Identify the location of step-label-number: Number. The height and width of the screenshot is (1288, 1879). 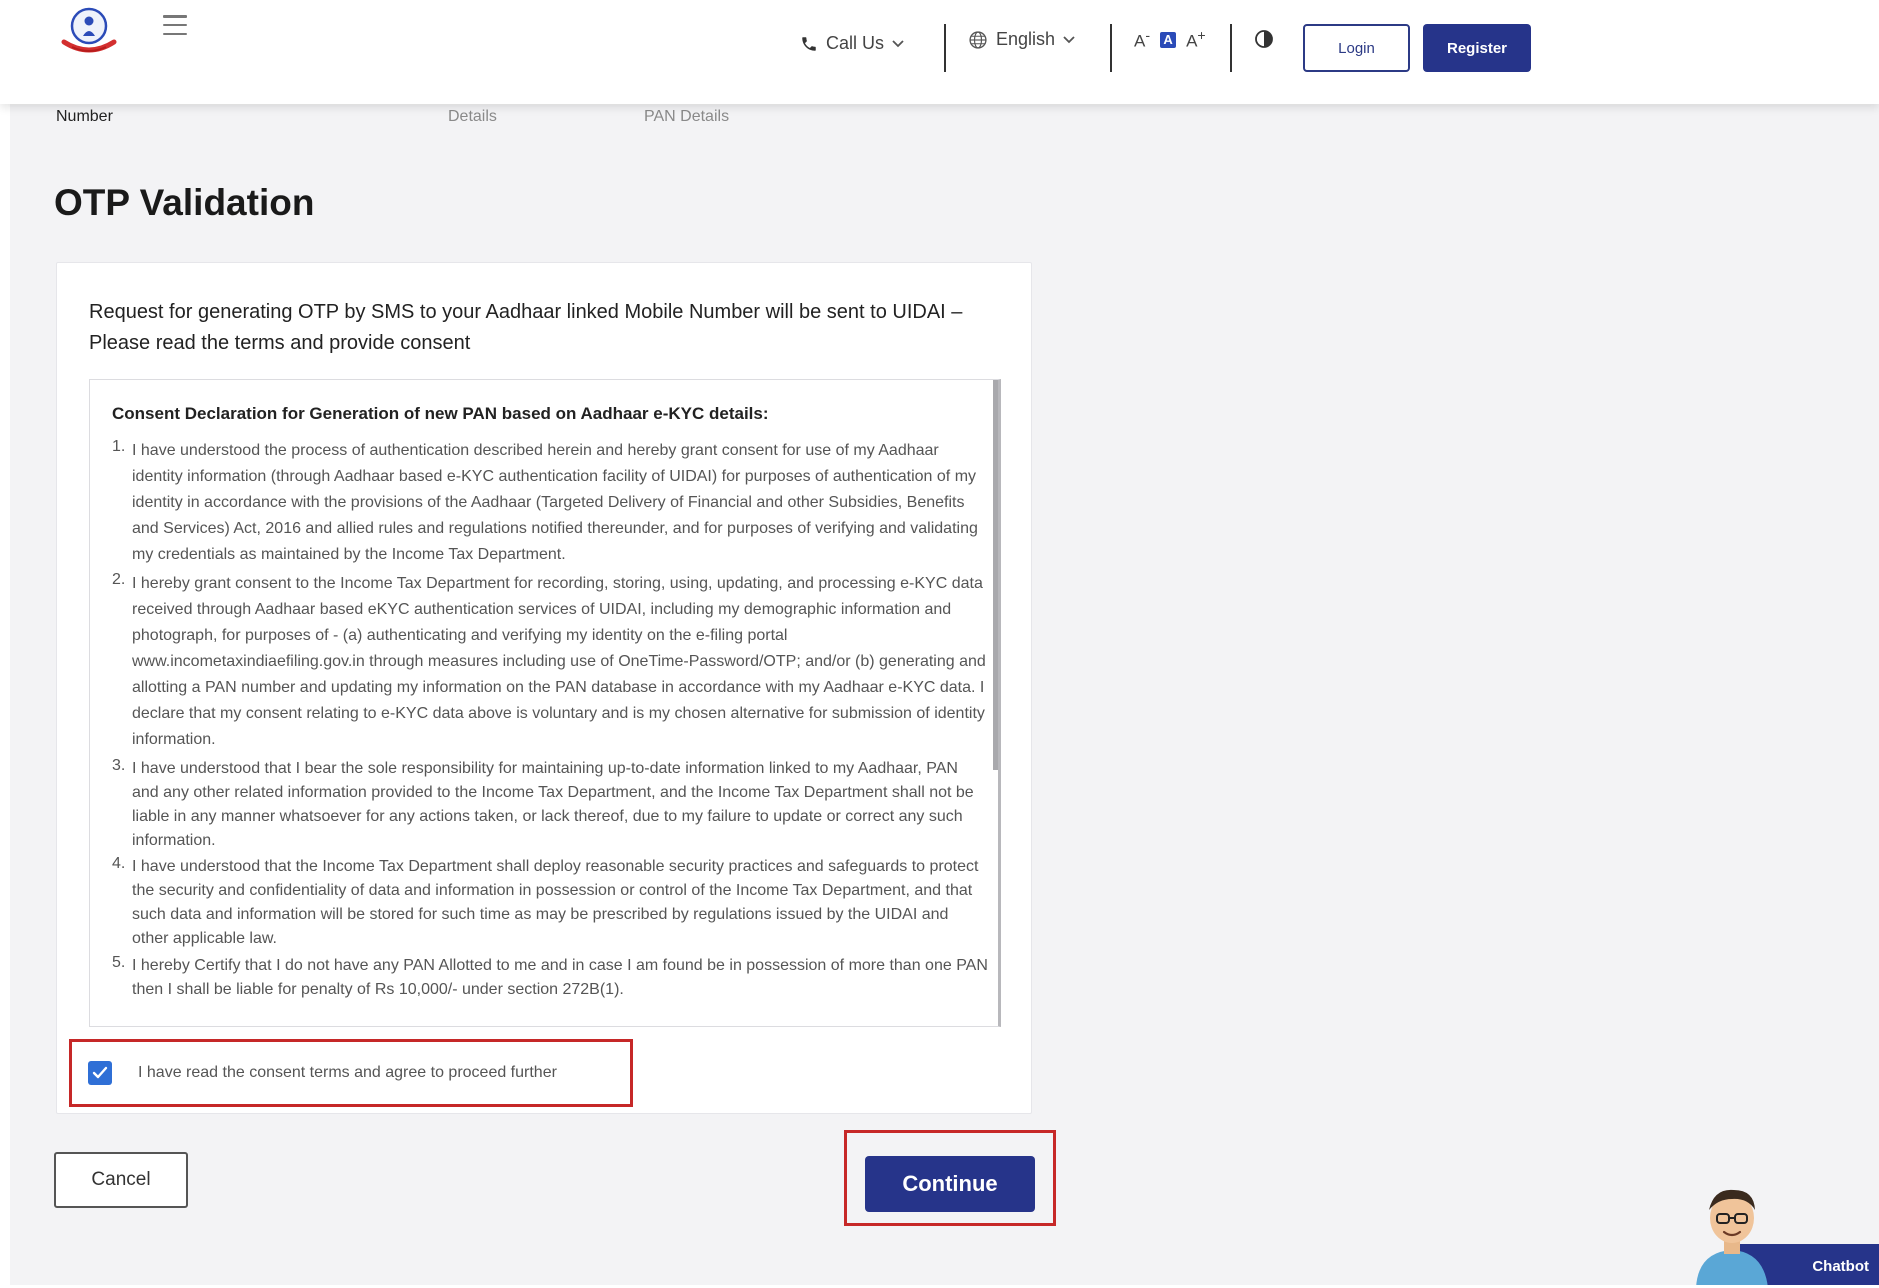
(84, 116).